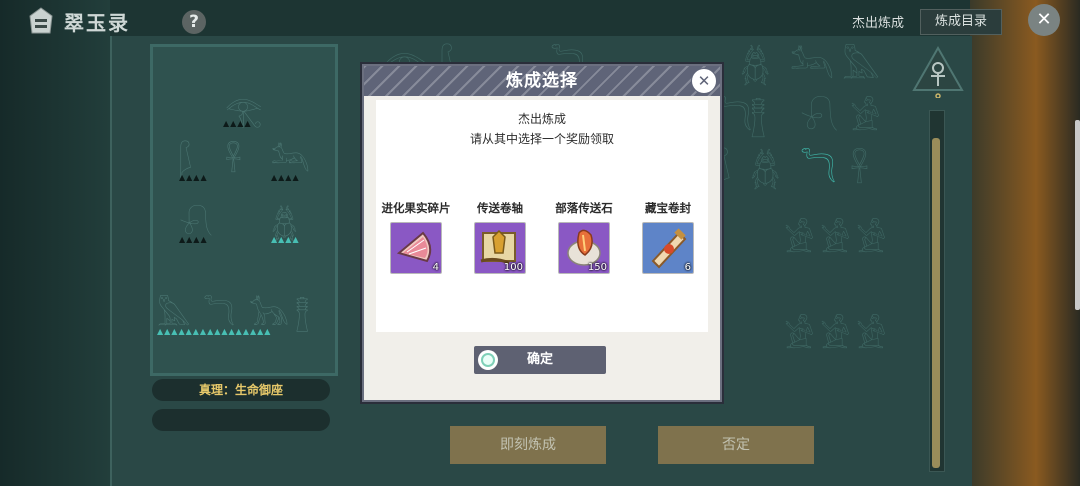 The height and width of the screenshot is (486, 1080). What do you see at coordinates (668, 208) in the screenshot?
I see `reward-name: 藏宝卷封` at bounding box center [668, 208].